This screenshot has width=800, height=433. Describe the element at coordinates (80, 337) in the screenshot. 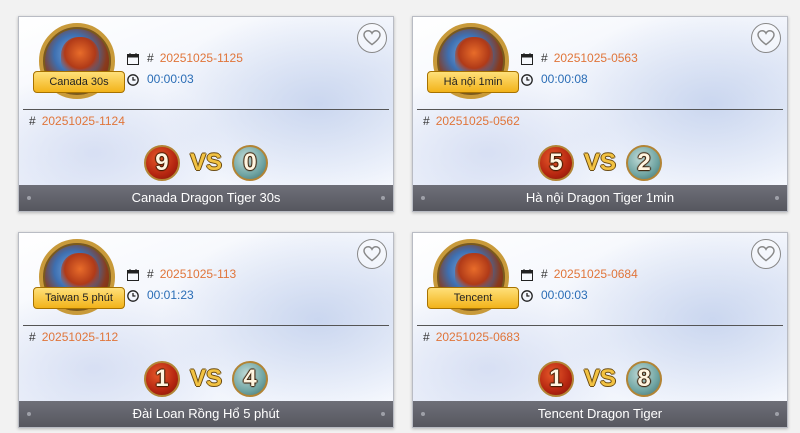

I see `previous-issue-number: 20251025-112` at that location.